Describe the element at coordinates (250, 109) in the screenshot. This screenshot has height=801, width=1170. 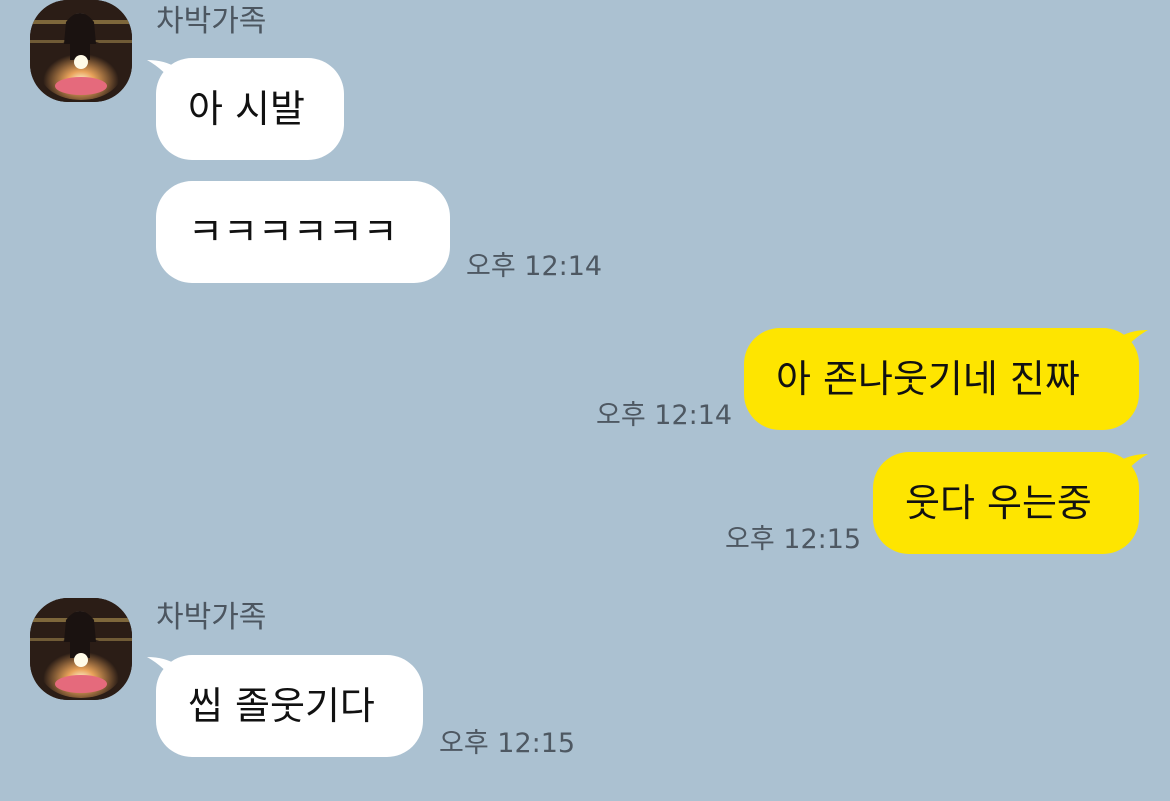
I see `message-bubble-incoming: 아 시발` at that location.